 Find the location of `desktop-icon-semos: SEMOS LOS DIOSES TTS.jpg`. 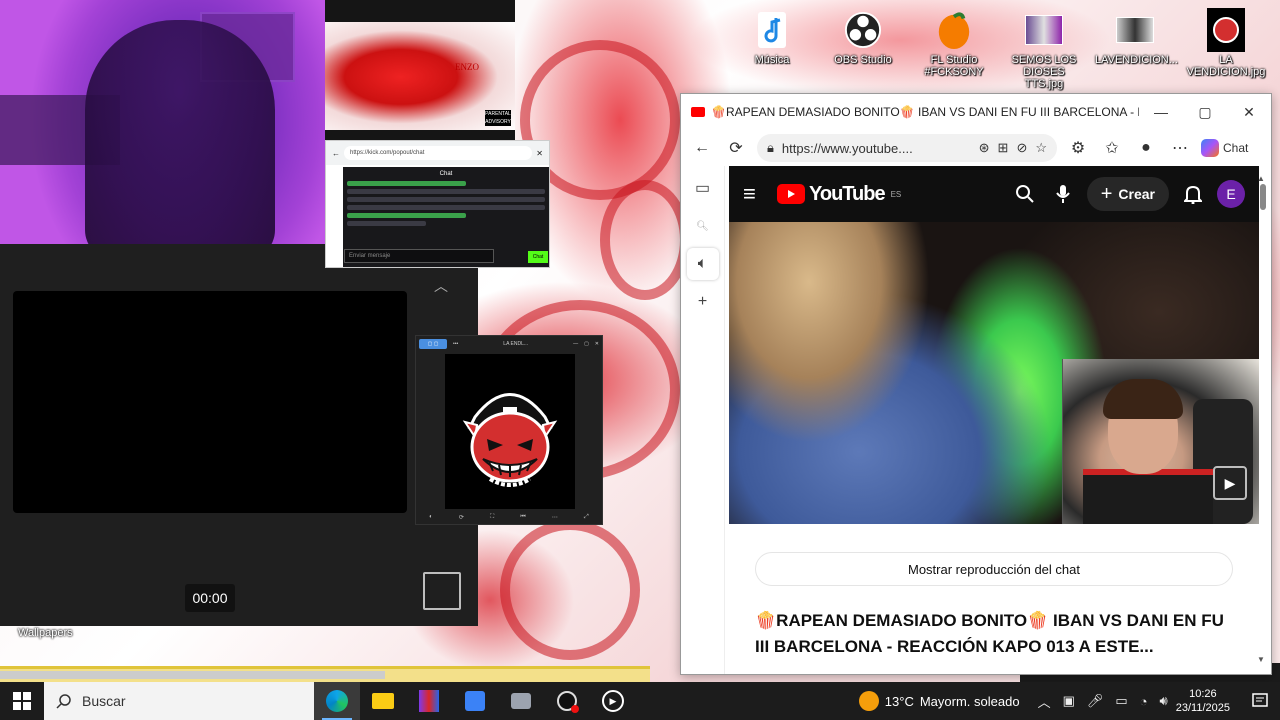

desktop-icon-semos: SEMOS LOS DIOSES TTS.jpg is located at coordinates (1044, 49).